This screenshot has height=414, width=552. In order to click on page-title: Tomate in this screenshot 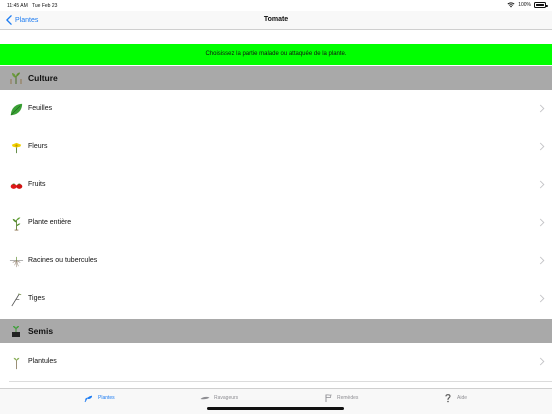, I will do `click(276, 19)`.